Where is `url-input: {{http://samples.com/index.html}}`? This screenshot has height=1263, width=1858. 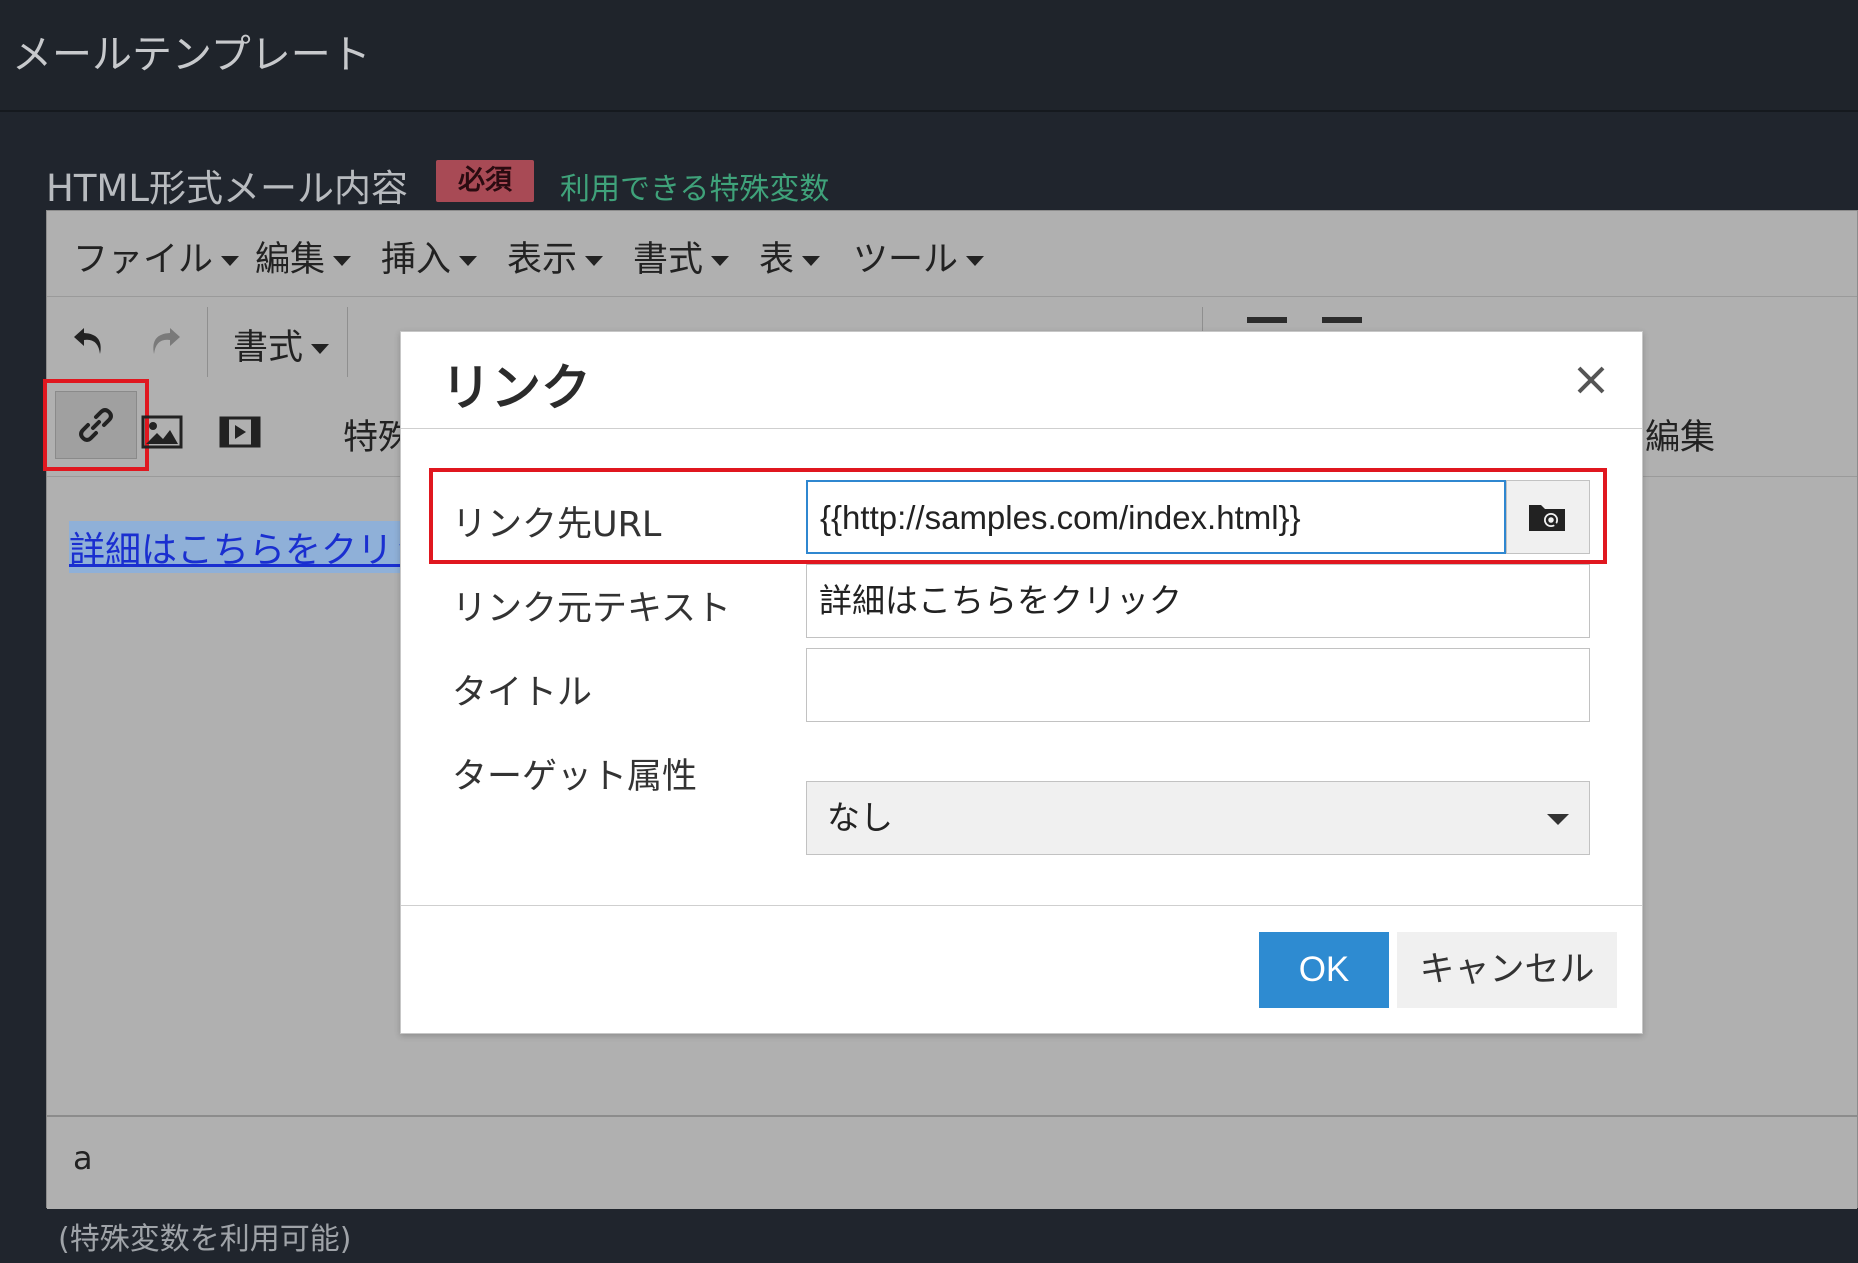
url-input: {{http://samples.com/index.html}} is located at coordinates (1156, 517).